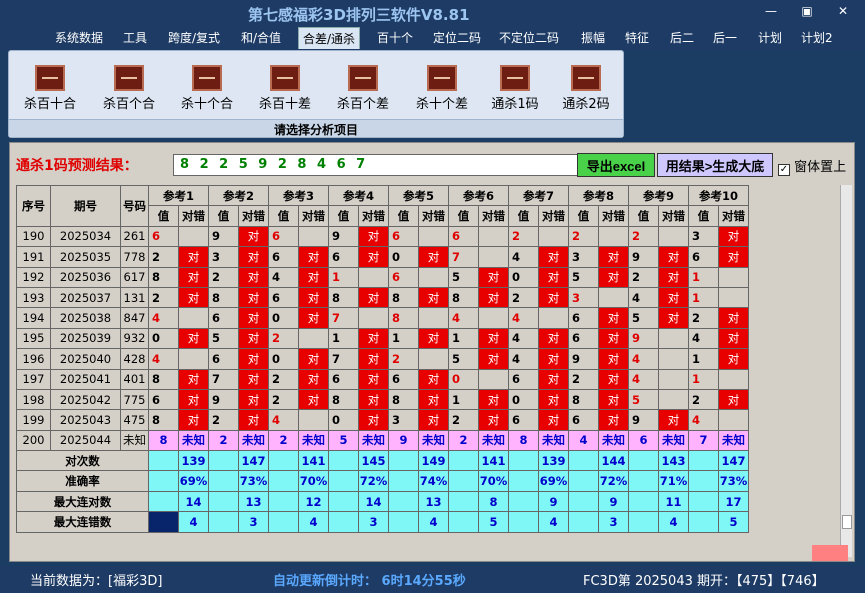  What do you see at coordinates (529, 37) in the screenshot?
I see `menu-nonposition-two: 不定位二码` at bounding box center [529, 37].